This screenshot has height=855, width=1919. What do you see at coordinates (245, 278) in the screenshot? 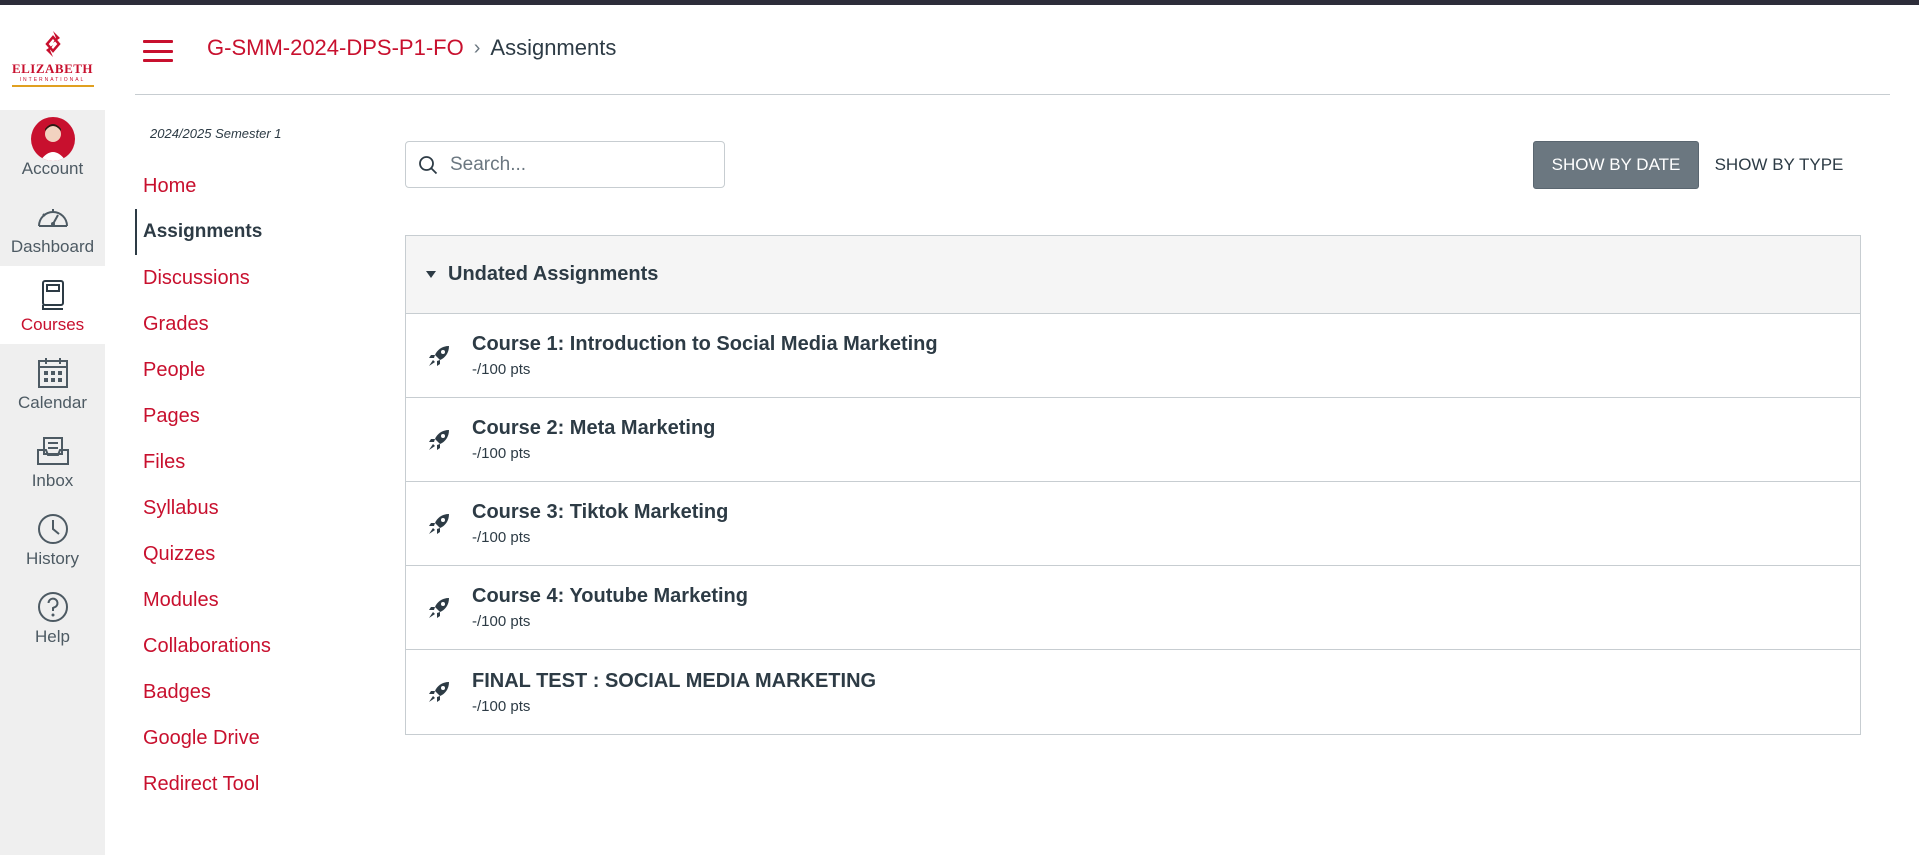
I see `course-nav-discussions: Discussions` at bounding box center [245, 278].